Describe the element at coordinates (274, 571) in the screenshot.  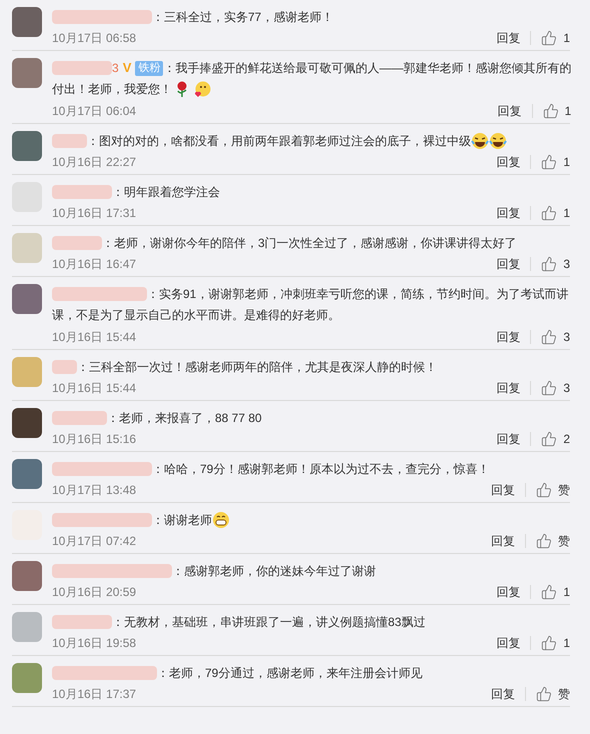
I see `comment-text: ：感谢郭老师，你的迷妹今年过了谢谢` at that location.